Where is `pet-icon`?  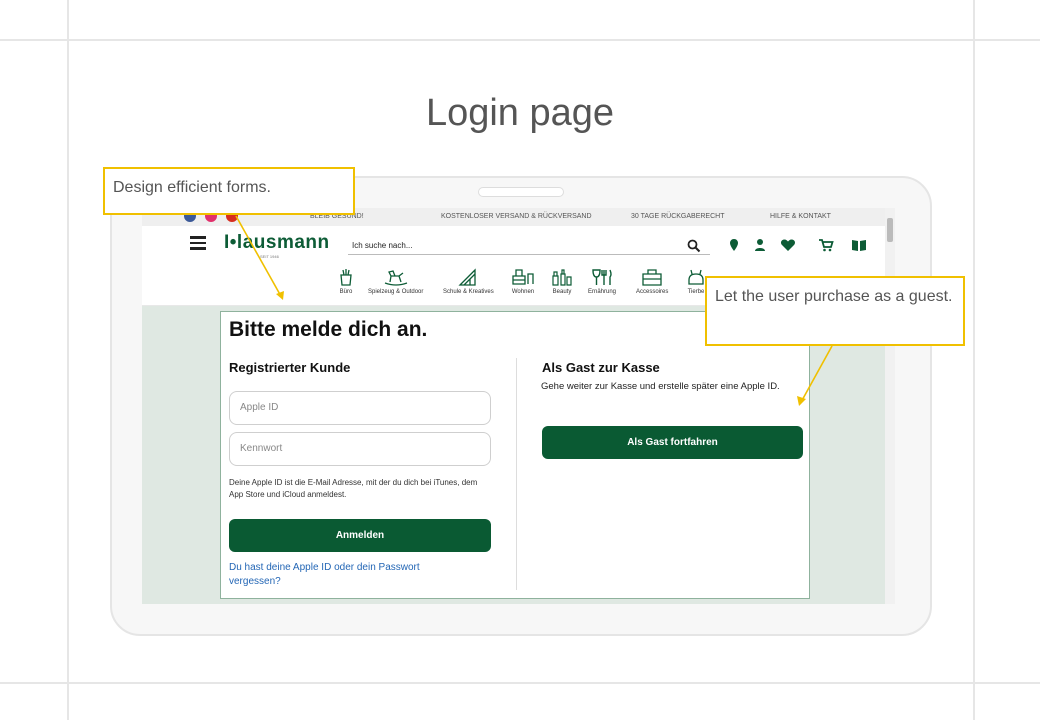
pet-icon is located at coordinates (696, 277).